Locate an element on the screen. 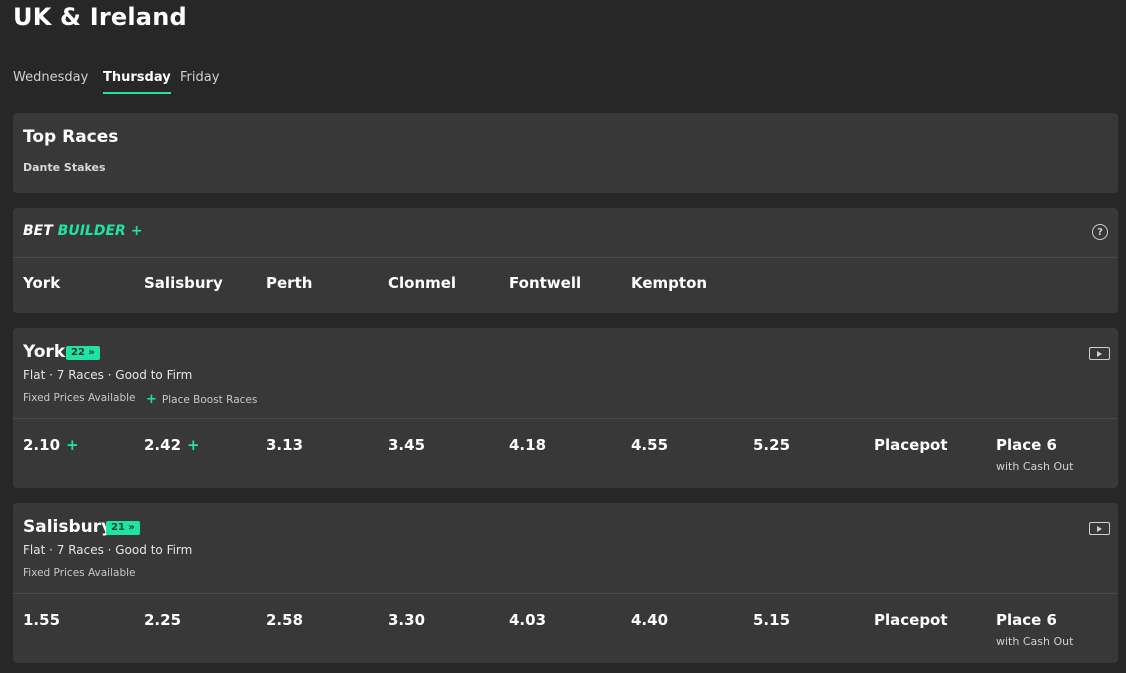 The image size is (1126, 673). bet-builder-logo-builder: BUILDER is located at coordinates (91, 231).